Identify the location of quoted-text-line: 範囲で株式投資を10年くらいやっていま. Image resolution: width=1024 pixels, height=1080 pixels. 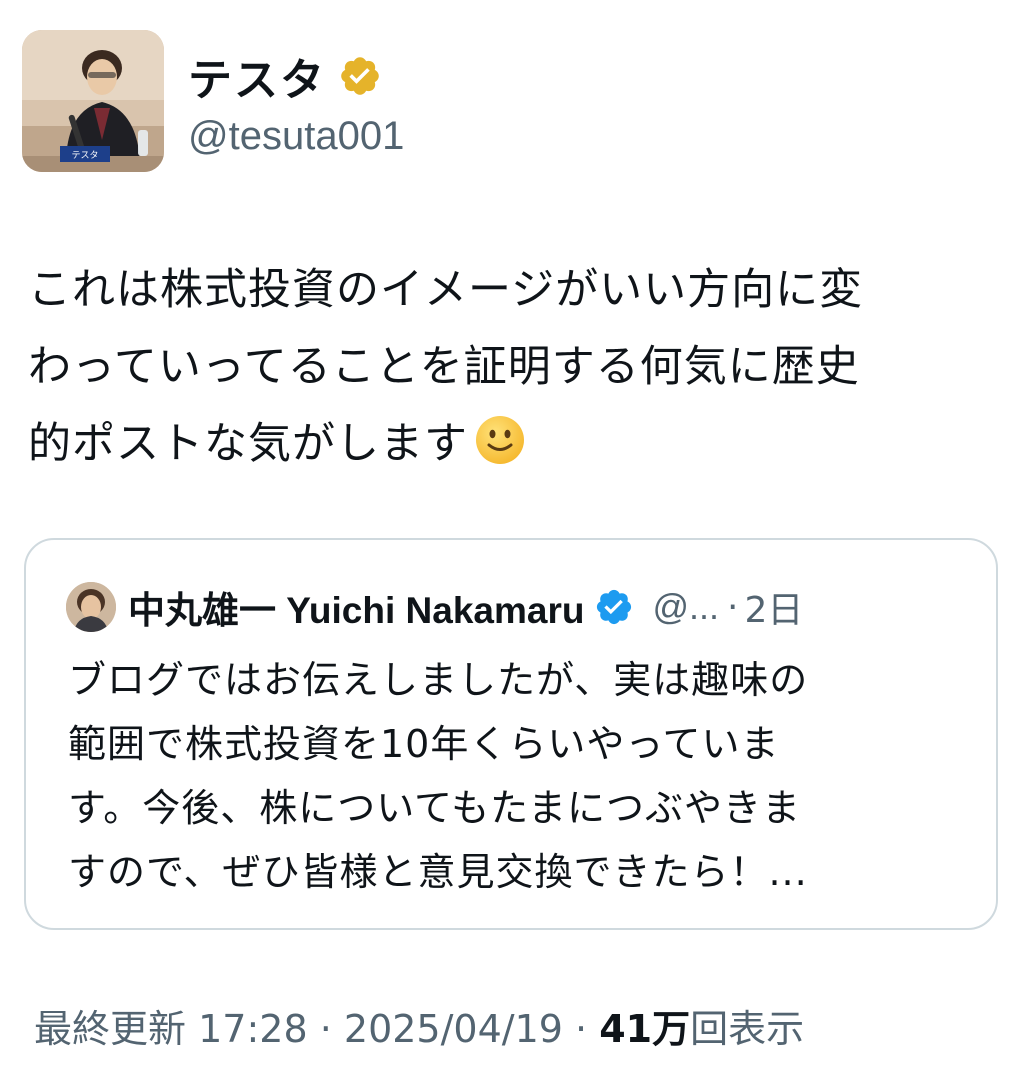
(424, 744).